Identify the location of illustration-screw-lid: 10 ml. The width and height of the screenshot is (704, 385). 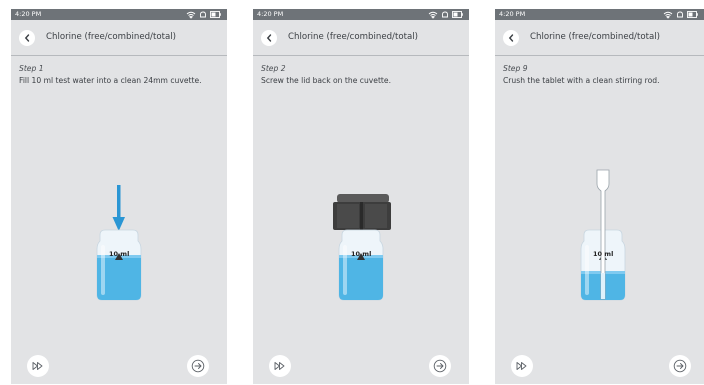
(361, 229).